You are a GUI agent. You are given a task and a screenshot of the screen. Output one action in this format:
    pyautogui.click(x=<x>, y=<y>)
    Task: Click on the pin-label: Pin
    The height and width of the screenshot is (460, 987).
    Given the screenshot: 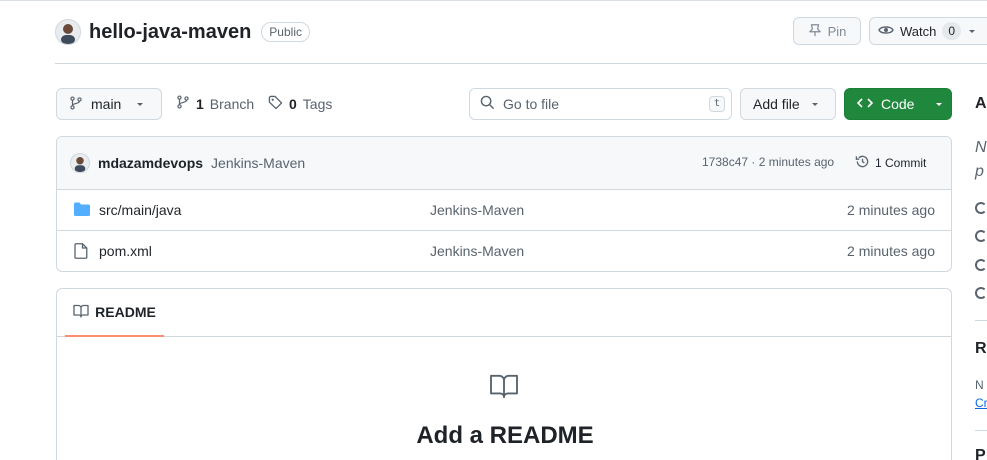 What is the action you would take?
    pyautogui.click(x=837, y=31)
    